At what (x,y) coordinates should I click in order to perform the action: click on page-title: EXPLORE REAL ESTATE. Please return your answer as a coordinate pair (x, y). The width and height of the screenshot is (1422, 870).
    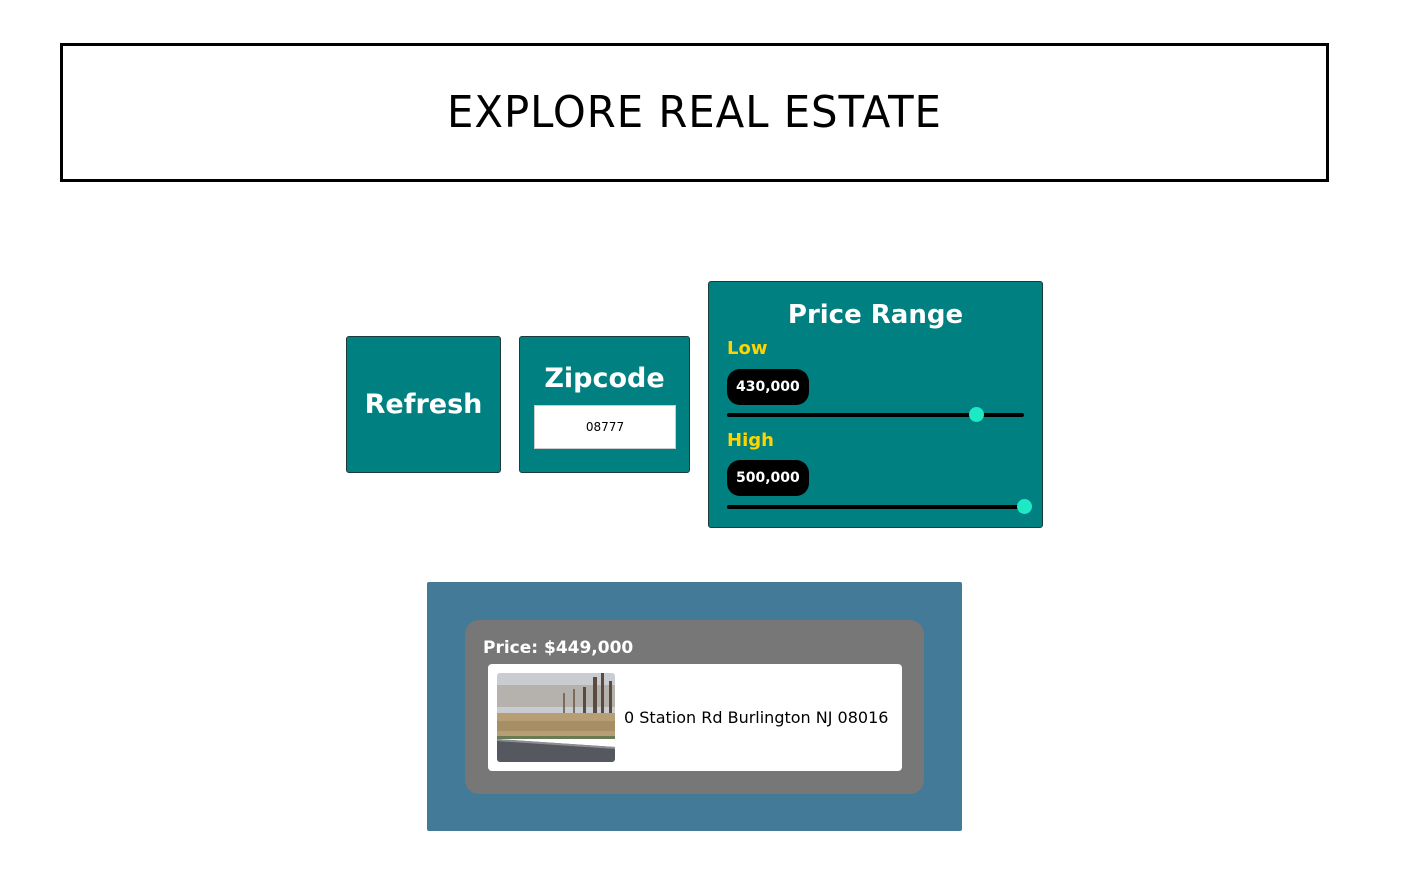
    Looking at the image, I should click on (694, 112).